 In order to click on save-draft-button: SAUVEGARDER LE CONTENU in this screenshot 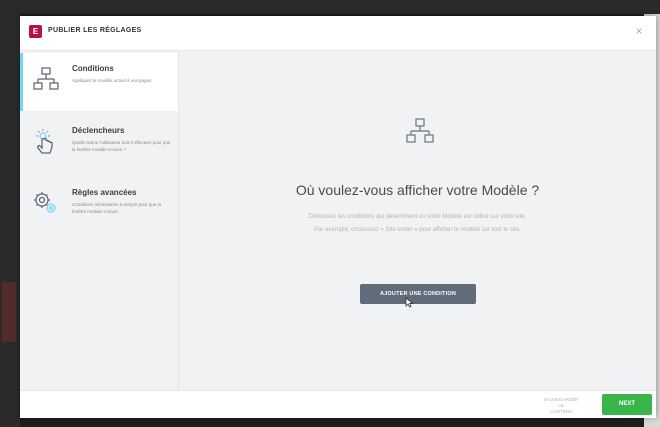, I will do `click(561, 406)`.